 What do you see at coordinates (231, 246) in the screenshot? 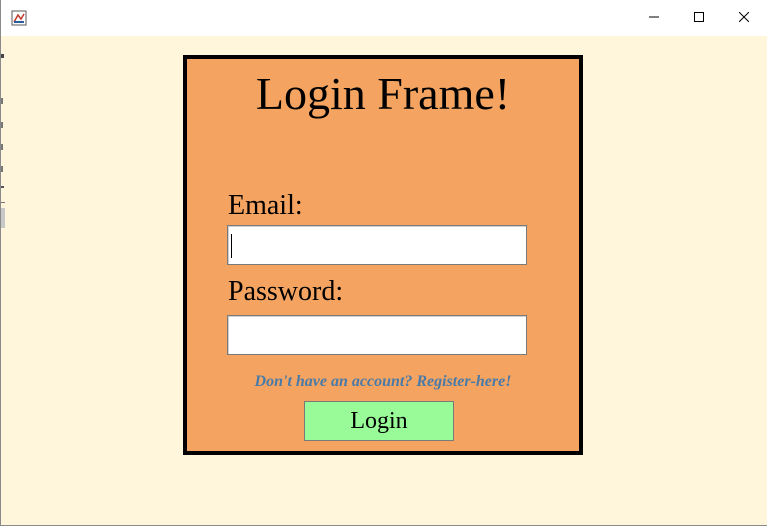
I see `text-caret` at bounding box center [231, 246].